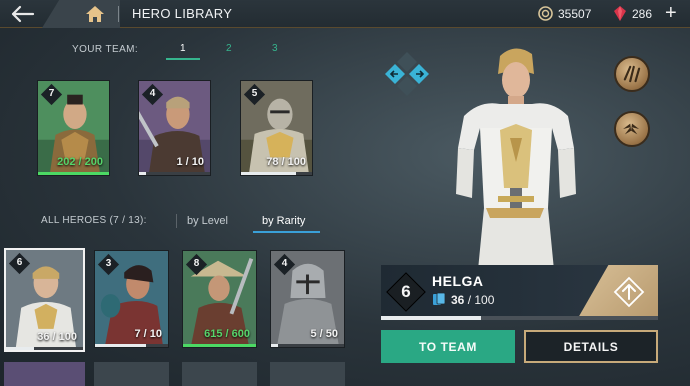  What do you see at coordinates (448, 346) in the screenshot?
I see `to-team-button: TO TEAM` at bounding box center [448, 346].